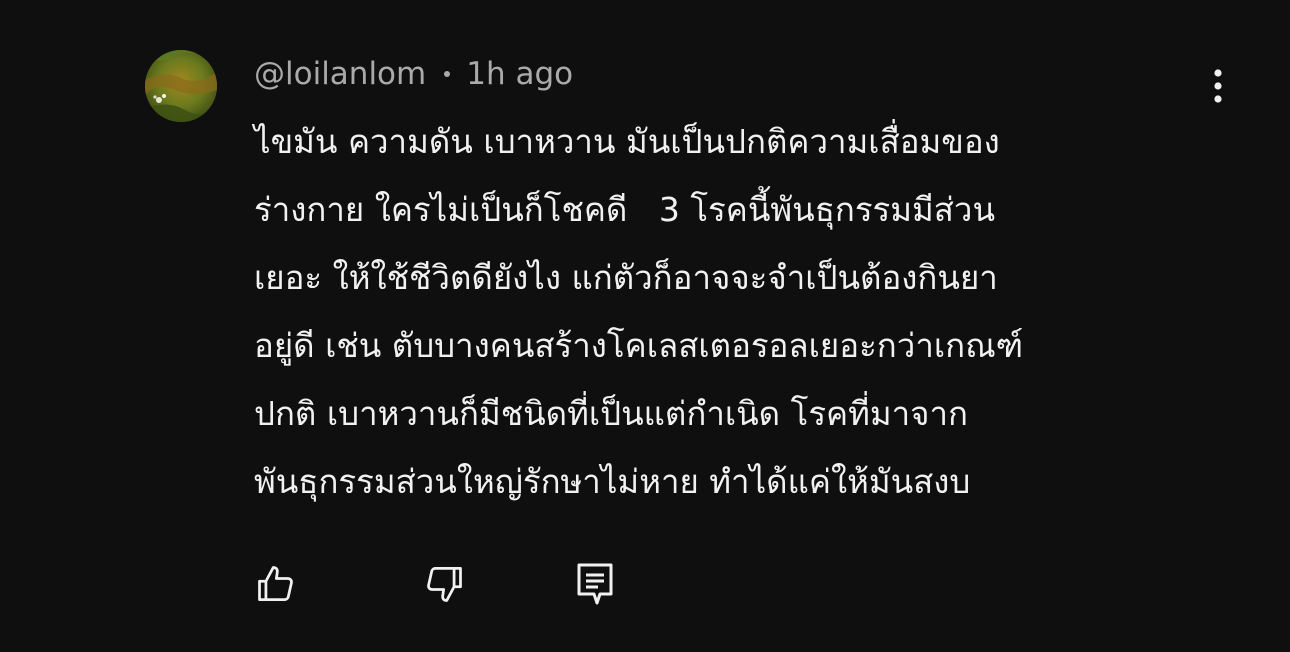  I want to click on author-handle: @loilanlom, so click(340, 74).